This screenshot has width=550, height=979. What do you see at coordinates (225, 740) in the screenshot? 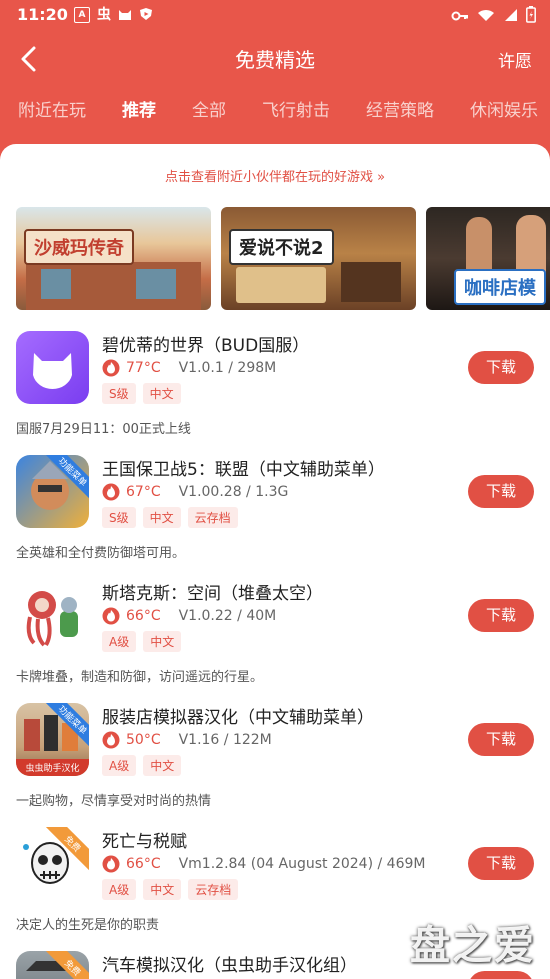
I see `game-version-size: V1.16 / 122M` at bounding box center [225, 740].